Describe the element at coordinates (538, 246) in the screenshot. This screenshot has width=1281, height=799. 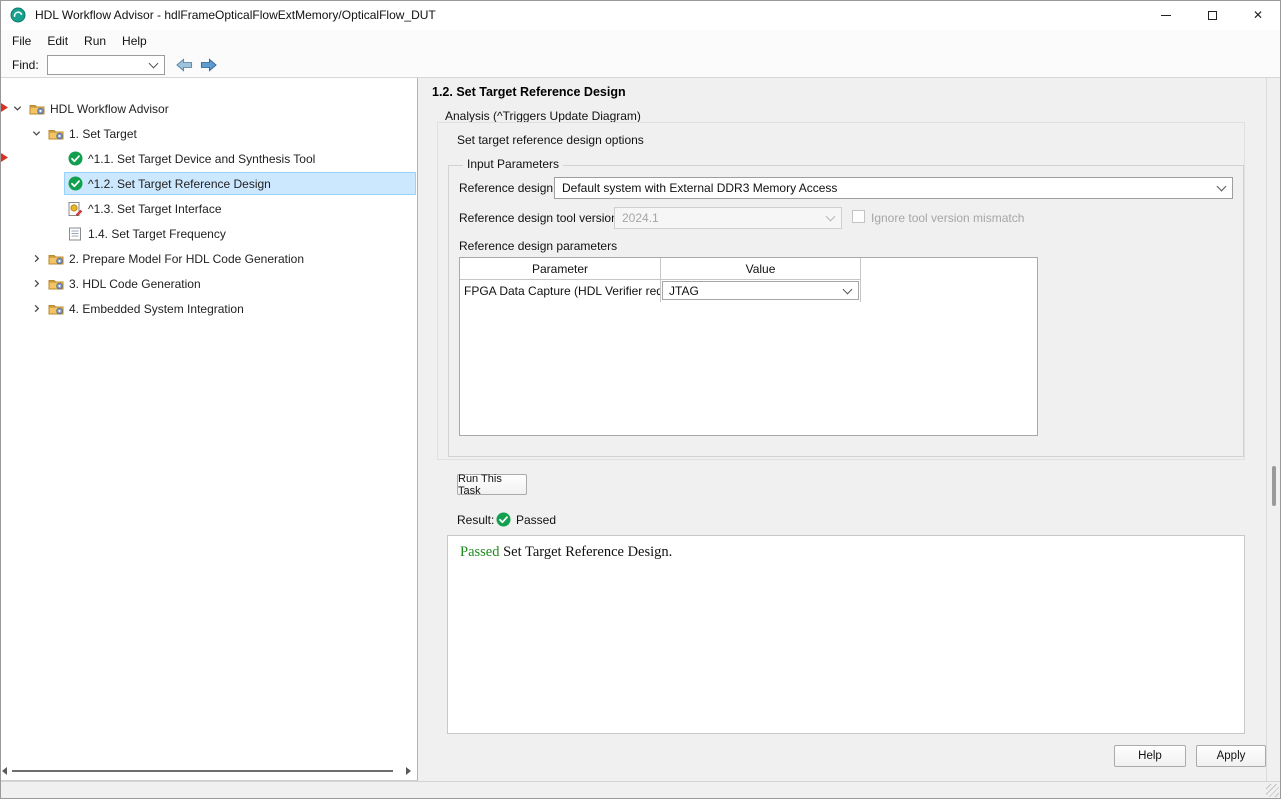
I see `reference-design-parameters-label: Reference design parameters` at that location.